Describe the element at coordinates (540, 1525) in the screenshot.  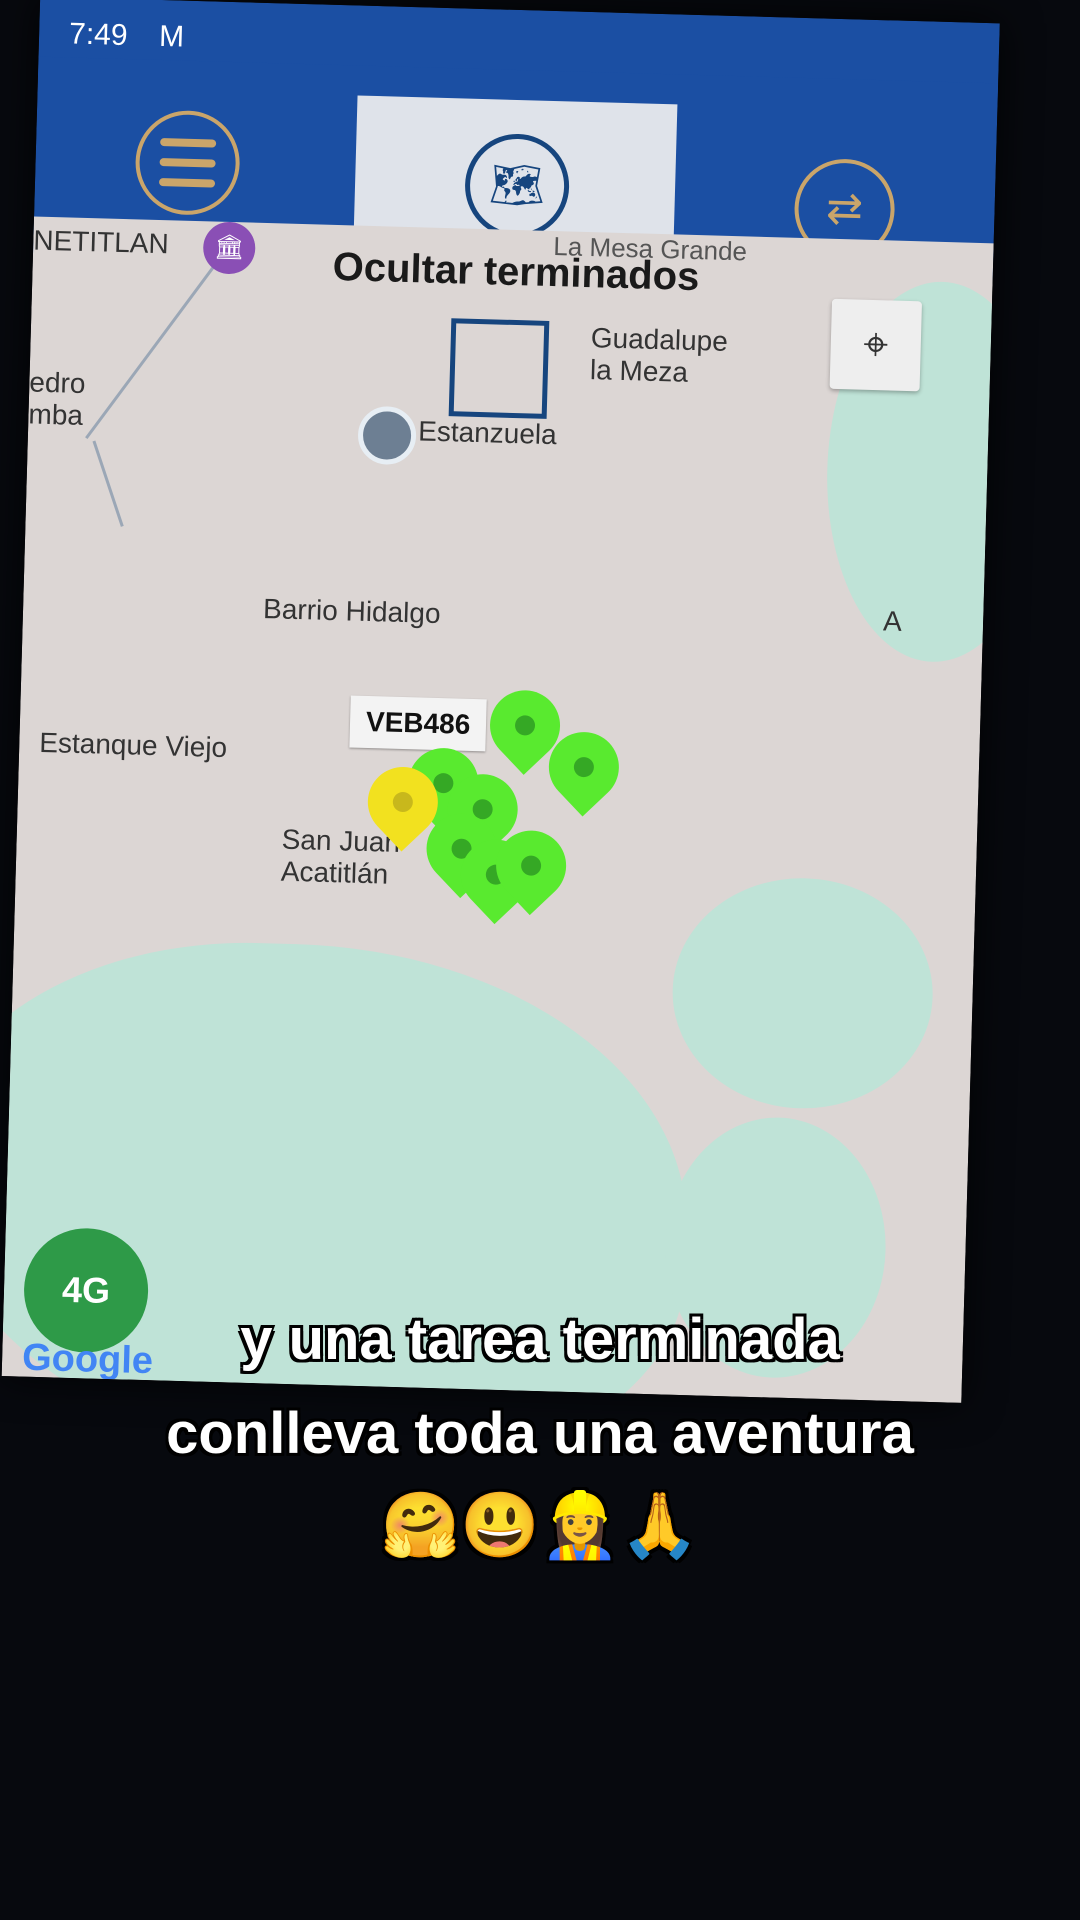
I see `caption-emoji: 🤗😃👷‍♀️🙏` at that location.